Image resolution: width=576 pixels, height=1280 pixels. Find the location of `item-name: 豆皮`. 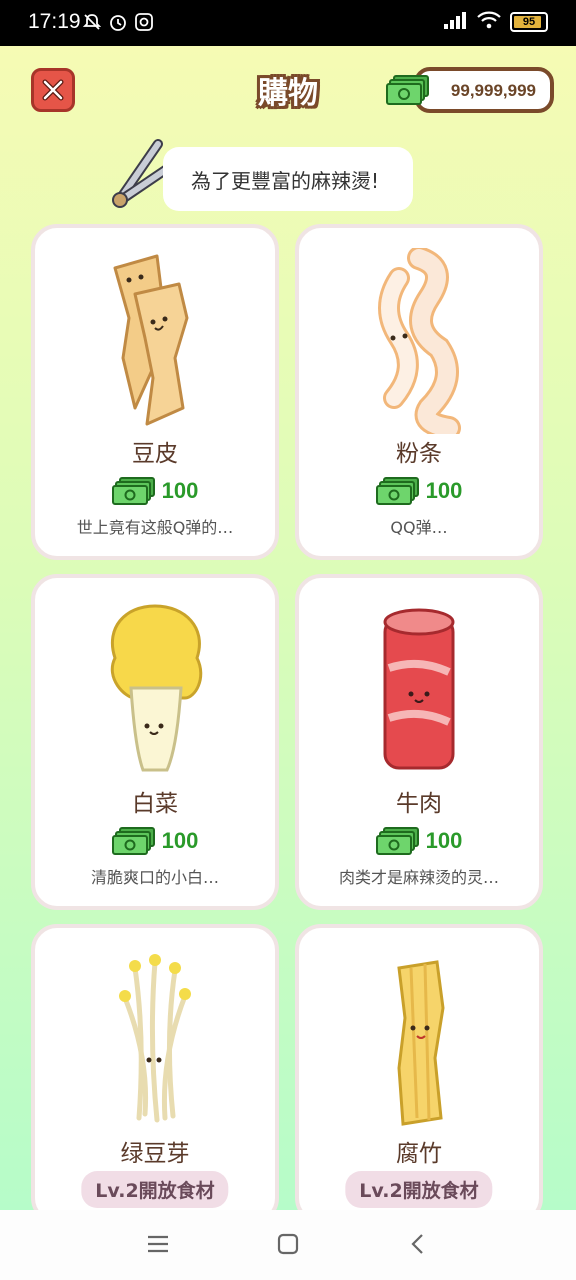

item-name: 豆皮 is located at coordinates (155, 454).